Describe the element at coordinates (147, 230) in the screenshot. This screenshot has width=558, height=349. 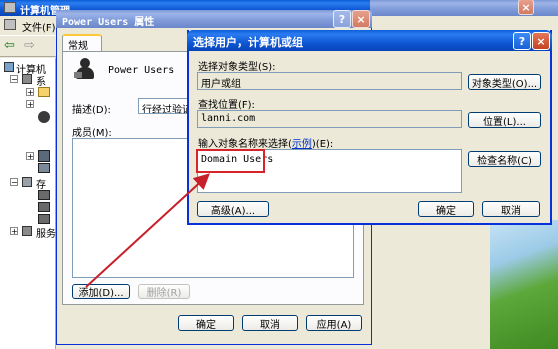
I see `annotation-arrow` at that location.